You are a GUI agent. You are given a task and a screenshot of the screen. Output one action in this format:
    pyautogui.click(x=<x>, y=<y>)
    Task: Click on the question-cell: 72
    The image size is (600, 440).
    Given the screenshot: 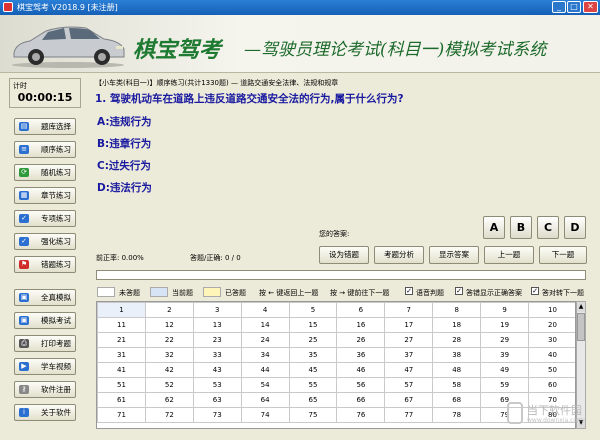 What is the action you would take?
    pyautogui.click(x=169, y=415)
    